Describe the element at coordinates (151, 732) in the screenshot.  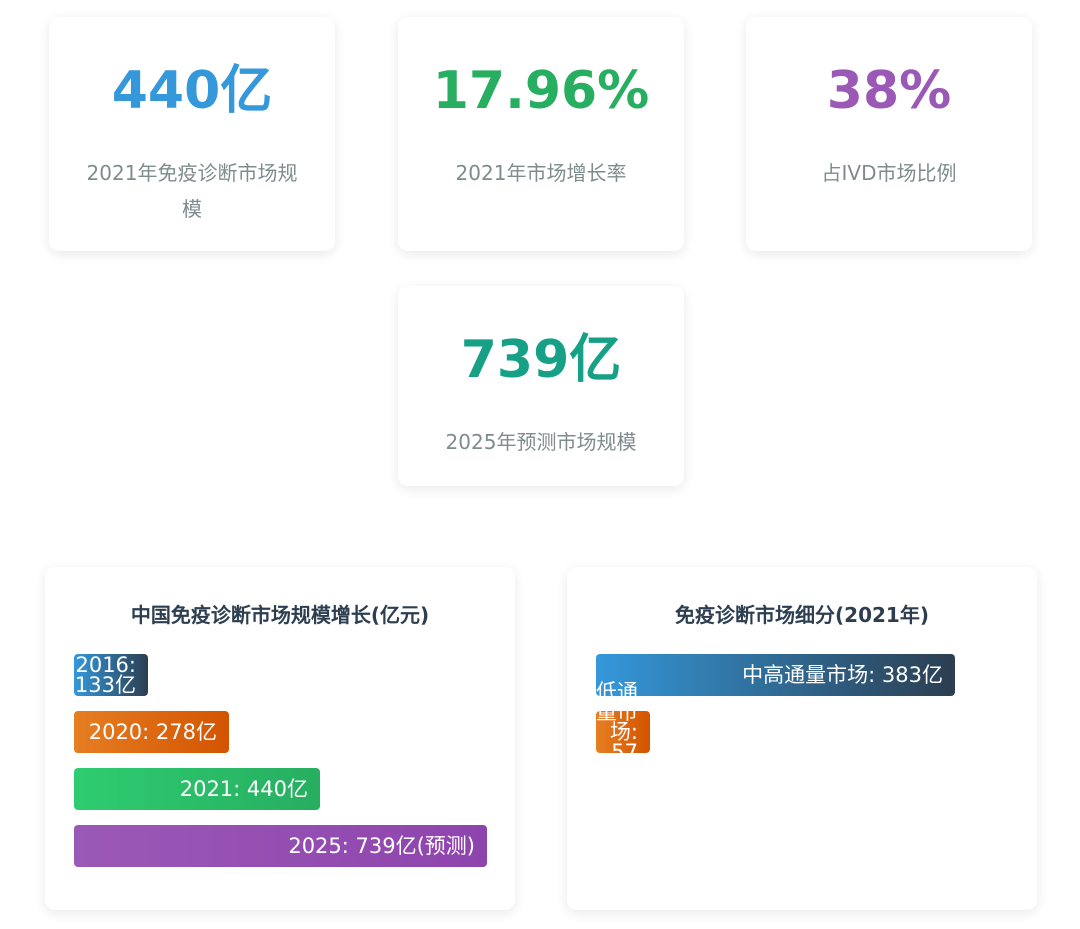
I see `bar-1: 2020: 278亿` at that location.